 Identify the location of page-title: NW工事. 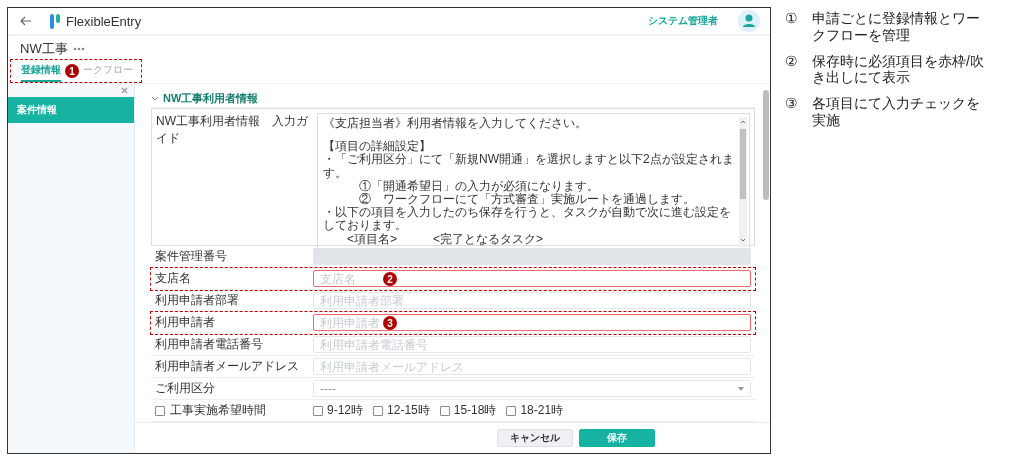
(44, 49).